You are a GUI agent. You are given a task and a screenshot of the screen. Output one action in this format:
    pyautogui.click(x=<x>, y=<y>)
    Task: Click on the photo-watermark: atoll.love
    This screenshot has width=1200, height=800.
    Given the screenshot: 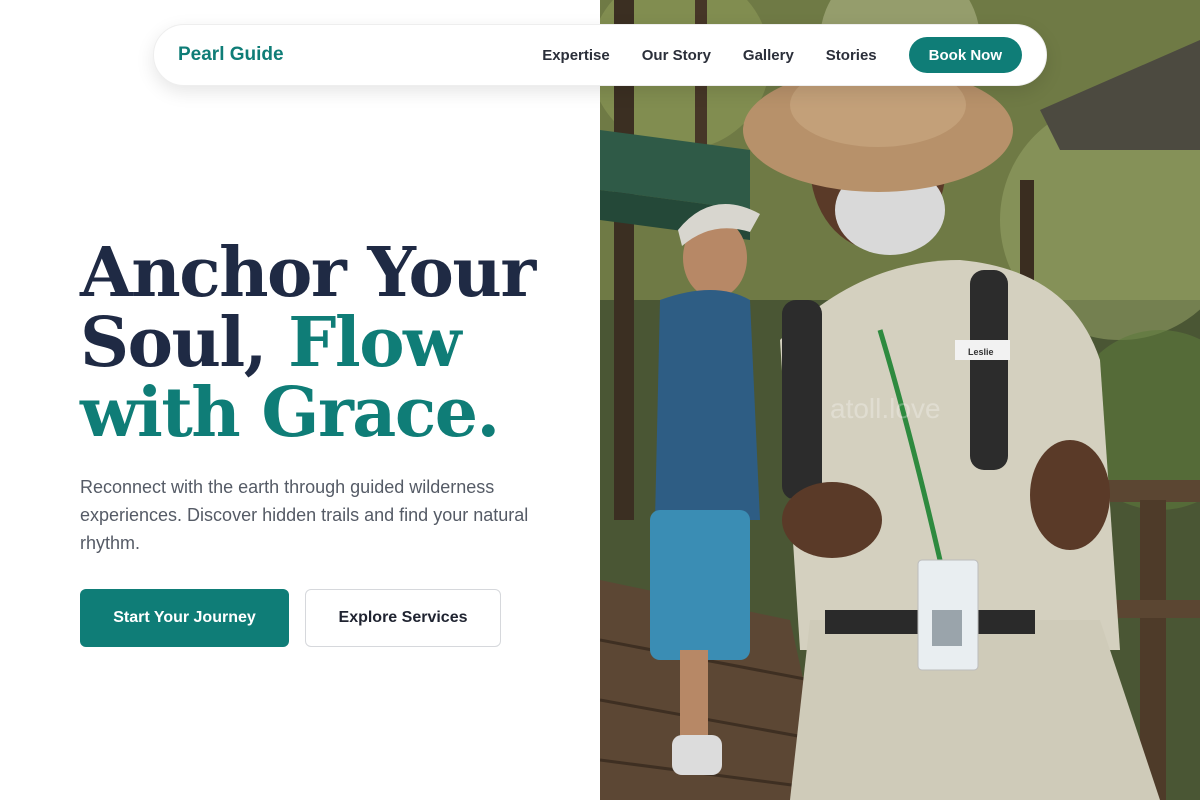 What is the action you would take?
    pyautogui.click(x=885, y=408)
    